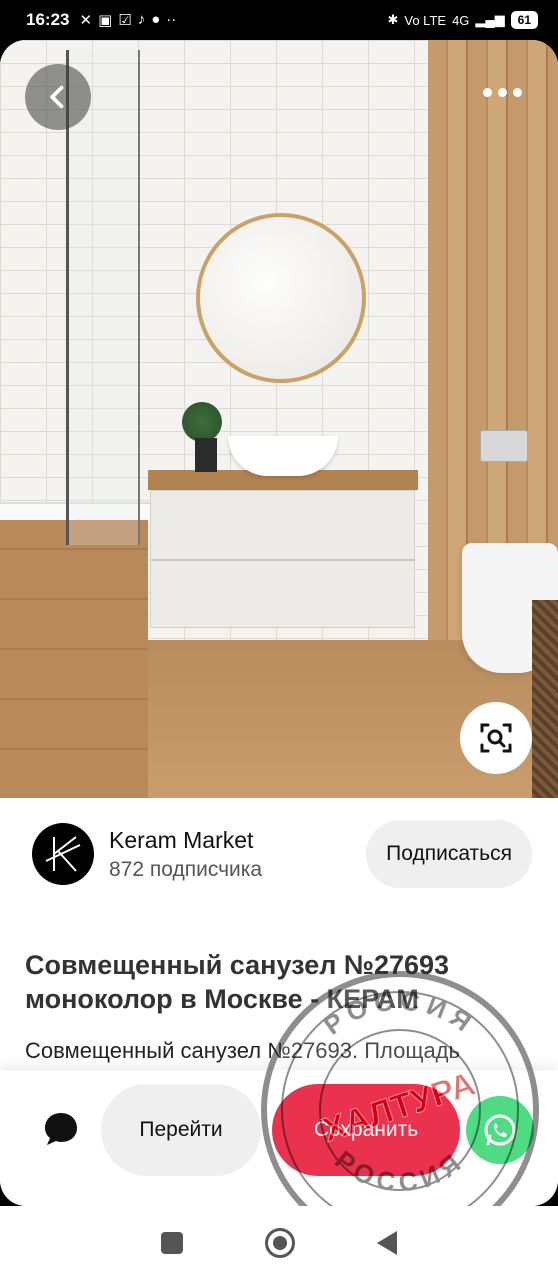 The height and width of the screenshot is (1280, 558). What do you see at coordinates (279, 20) in the screenshot?
I see `status-bar: 16:23 ✕ ▣ ☑ ♪ ● ·· ✱ Vo LTE 4G ▂▄▆ 61` at bounding box center [279, 20].